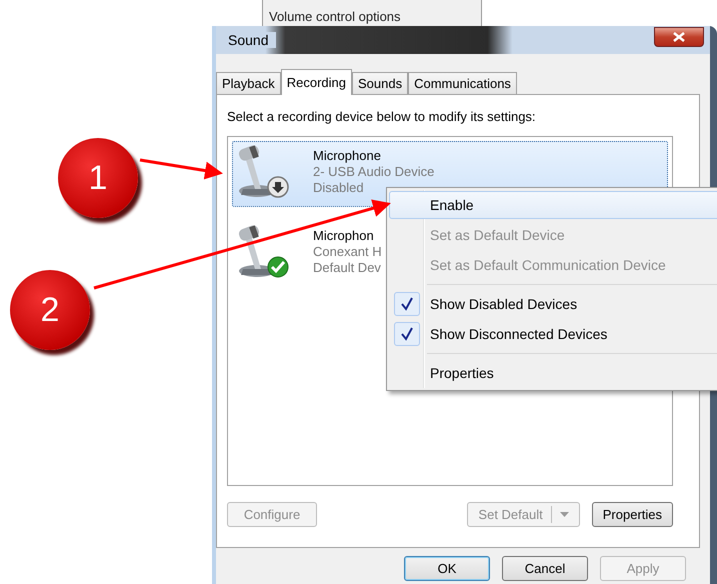  I want to click on device-description: Conexant H, so click(347, 252).